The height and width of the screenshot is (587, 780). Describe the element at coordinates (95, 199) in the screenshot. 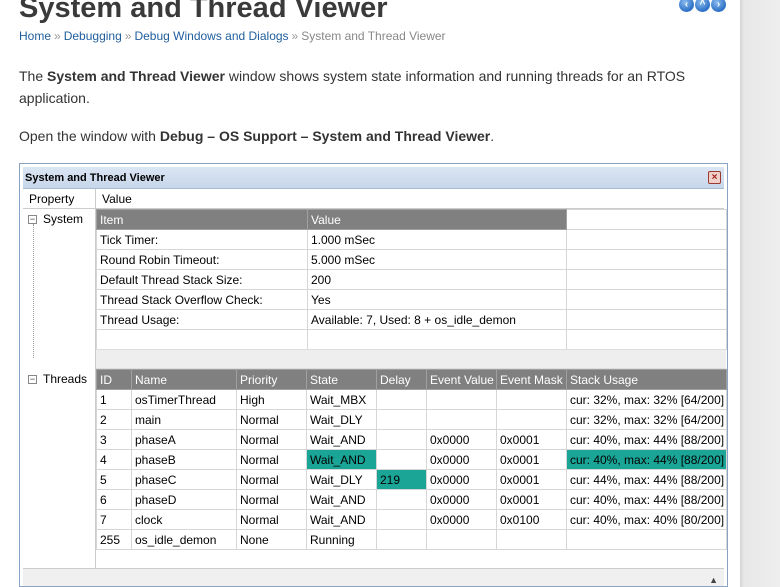

I see `column-divider` at that location.